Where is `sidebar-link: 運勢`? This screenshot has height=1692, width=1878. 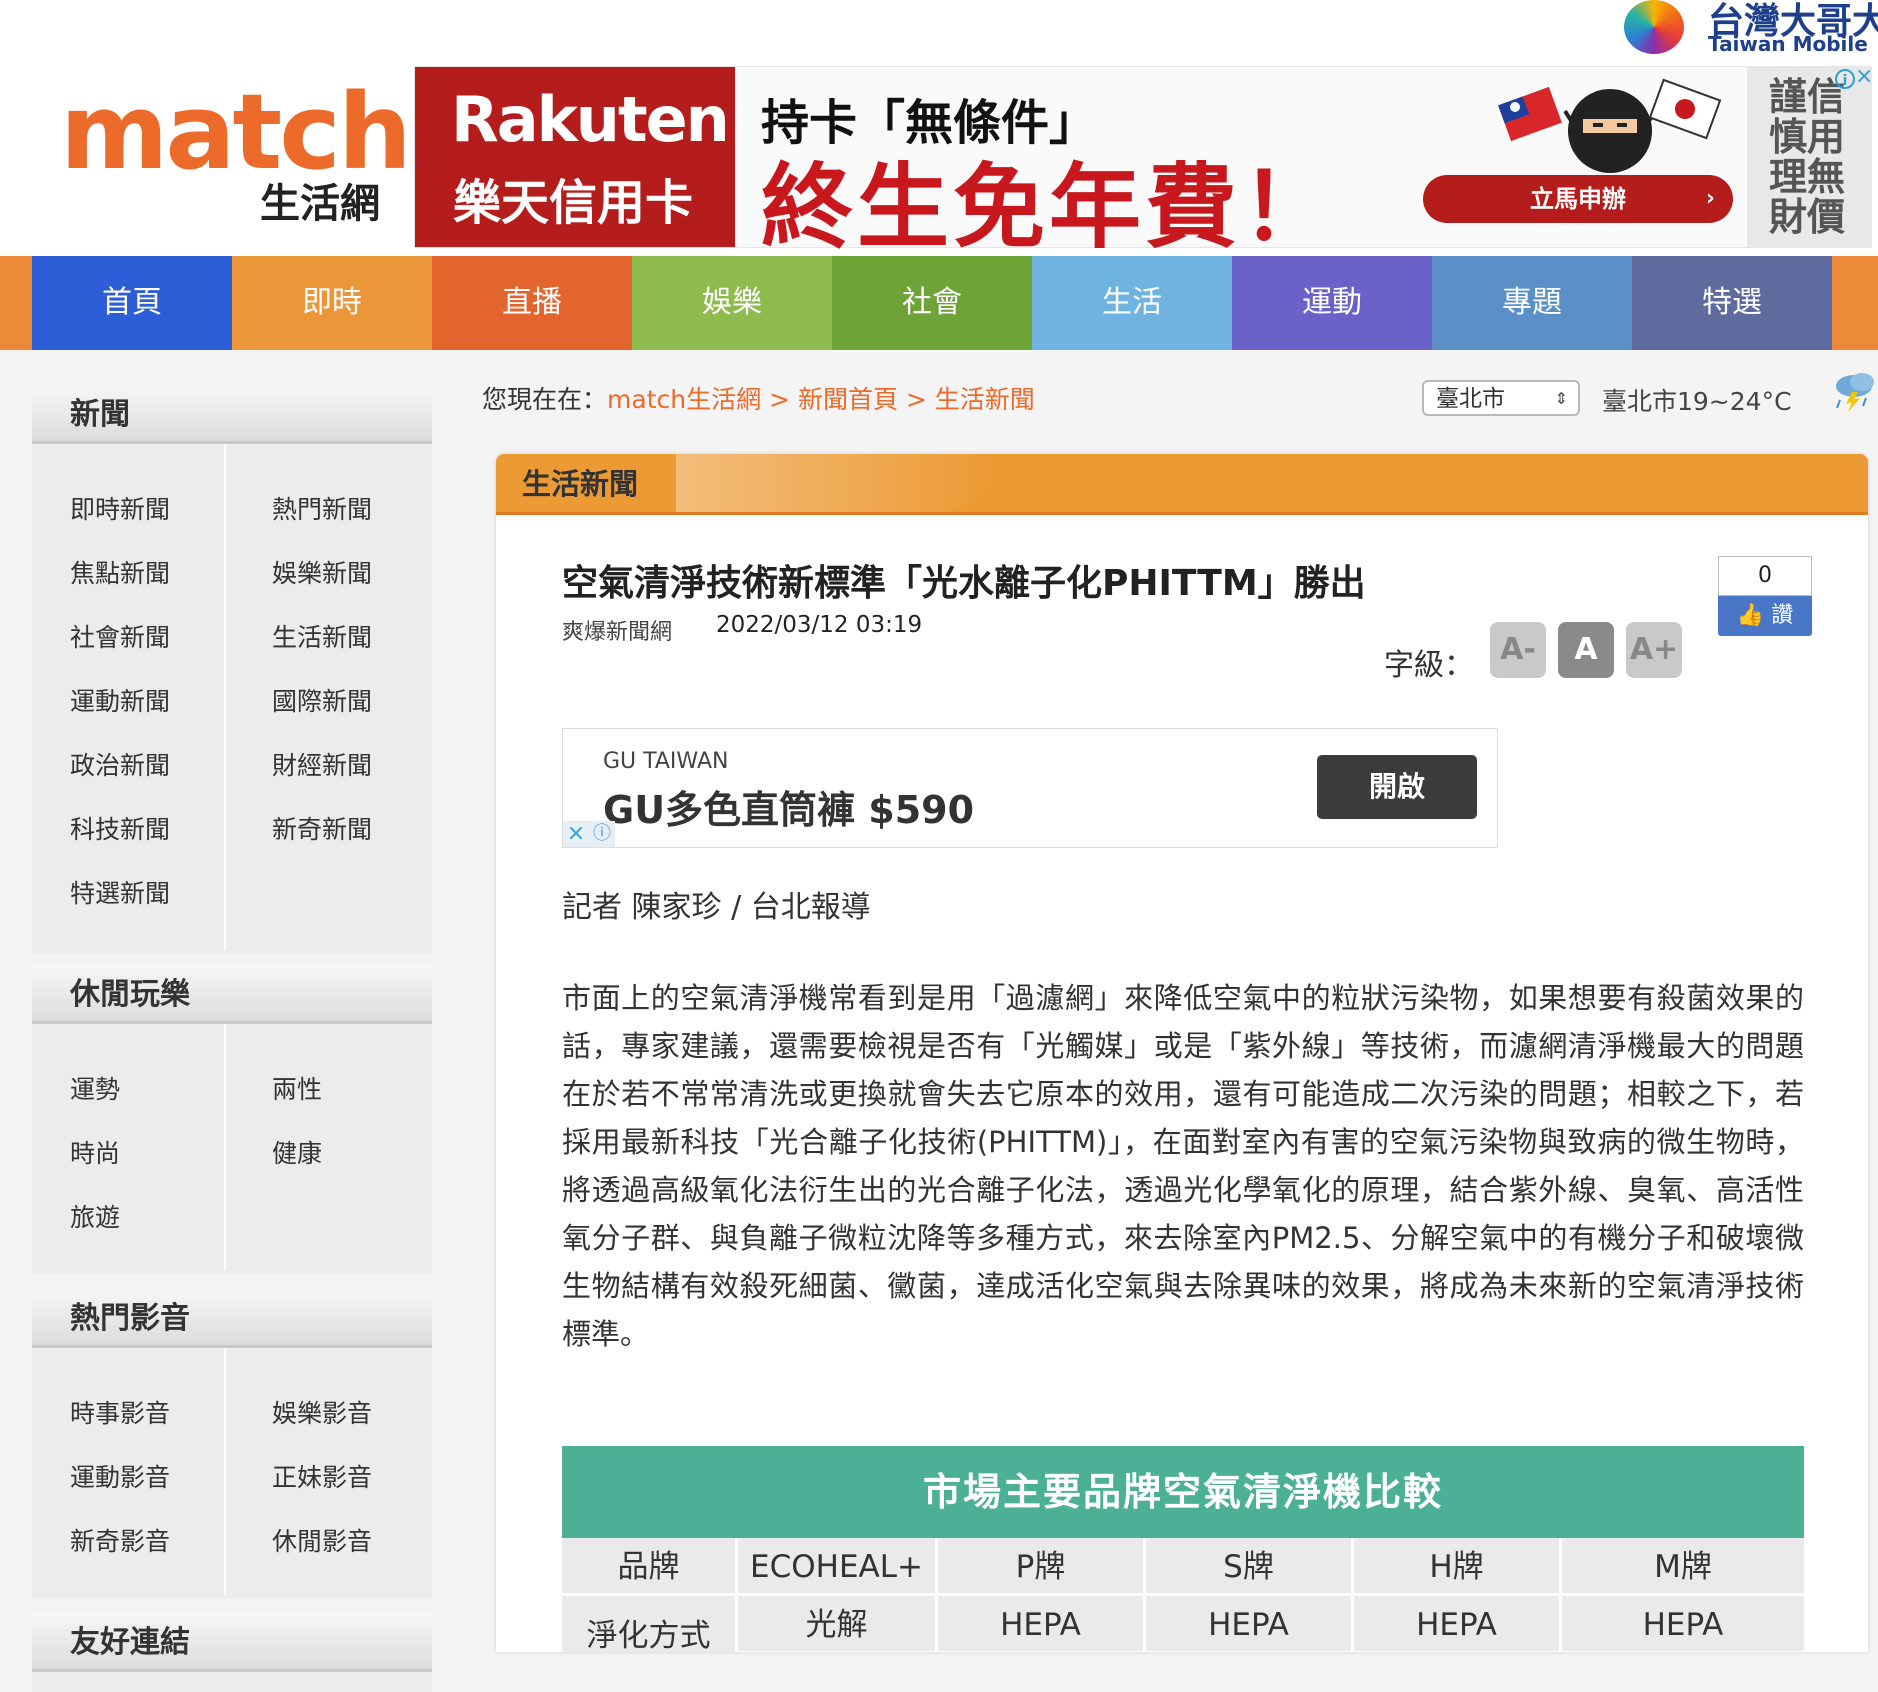 sidebar-link: 運勢 is located at coordinates (95, 1088).